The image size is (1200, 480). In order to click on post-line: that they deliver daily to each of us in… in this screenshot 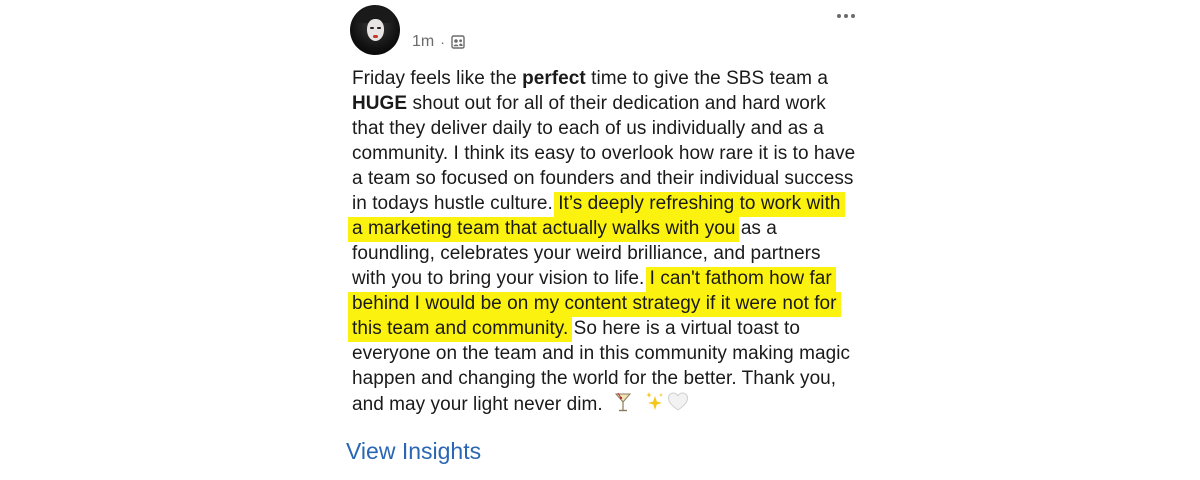, I will do `click(588, 128)`.